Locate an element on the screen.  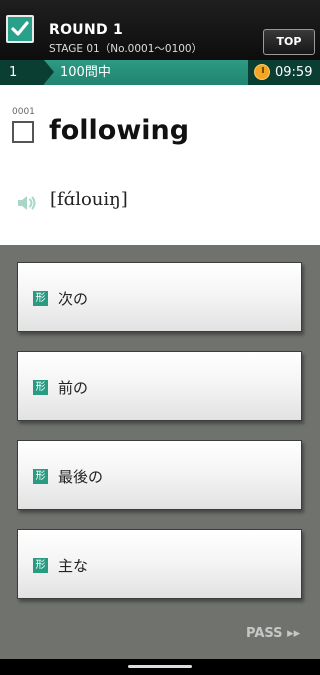
answer-option-3: 形 最後の is located at coordinates (159, 475).